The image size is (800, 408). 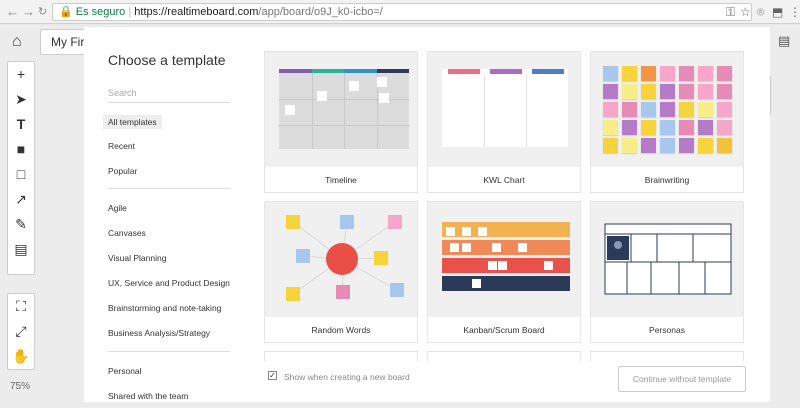 I want to click on view-toolbar: ⛶ ⤢ ✋, so click(x=21, y=331).